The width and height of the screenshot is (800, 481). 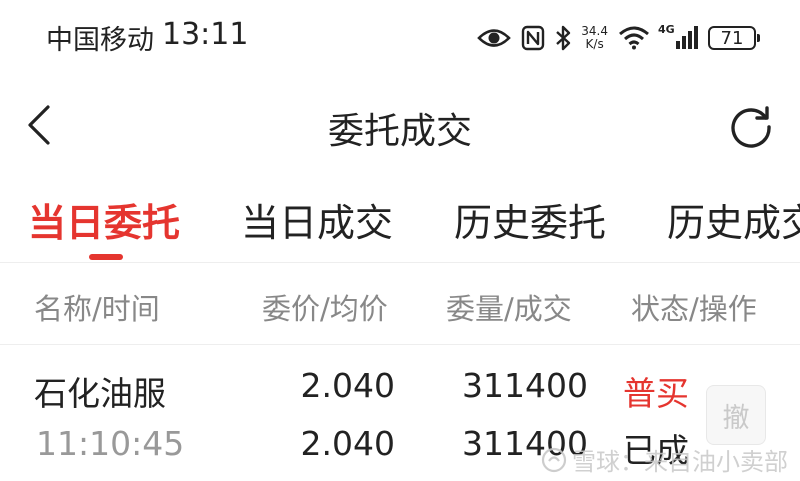 What do you see at coordinates (106, 257) in the screenshot?
I see `active-tab-indicator` at bounding box center [106, 257].